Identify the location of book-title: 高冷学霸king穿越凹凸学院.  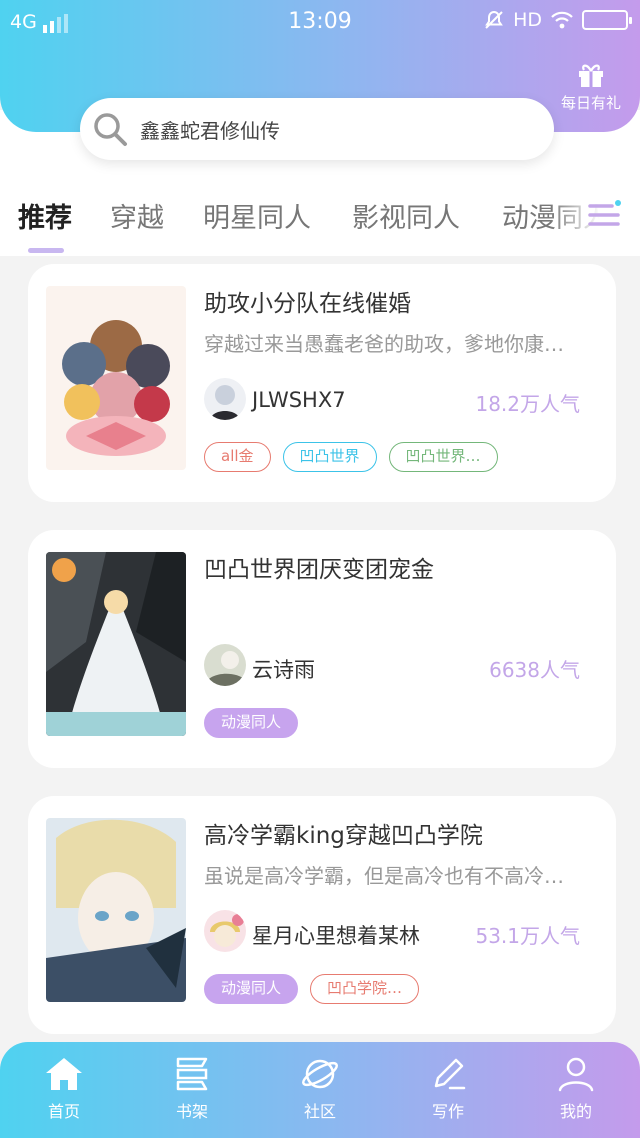
(343, 836).